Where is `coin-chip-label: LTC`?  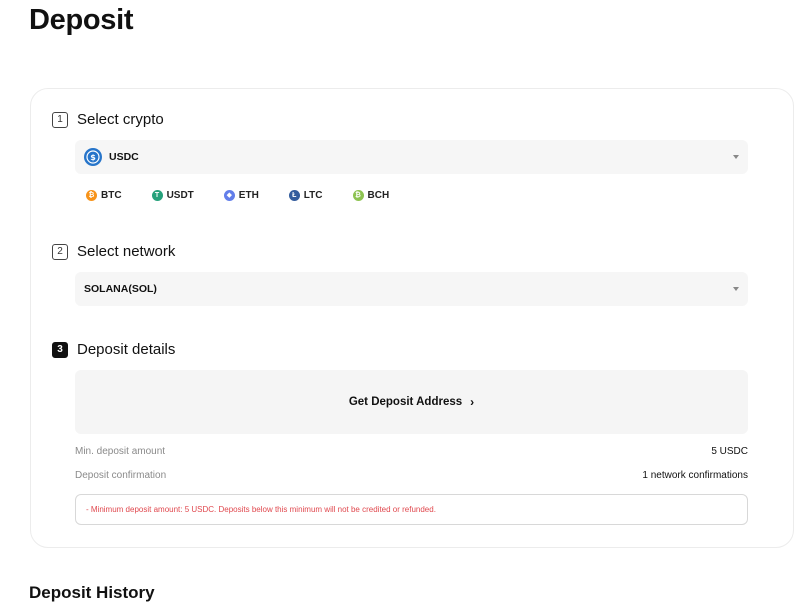
coin-chip-label: LTC is located at coordinates (313, 195).